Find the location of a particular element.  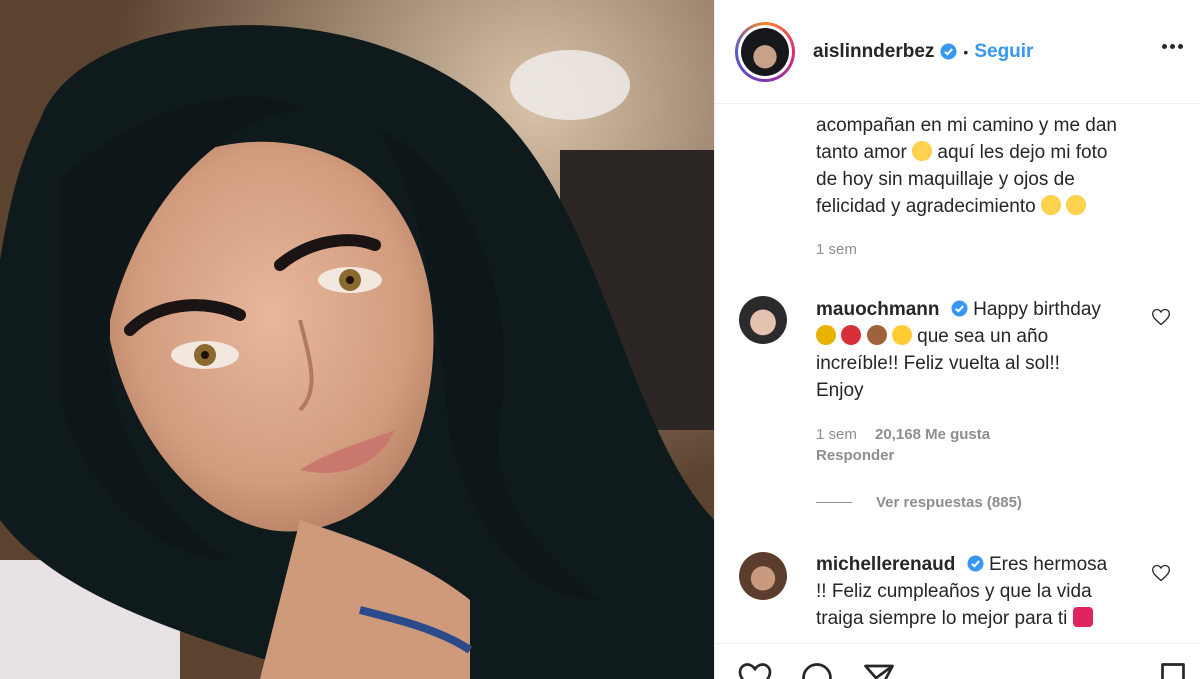

caption-text: tanto amor is located at coordinates (861, 152).